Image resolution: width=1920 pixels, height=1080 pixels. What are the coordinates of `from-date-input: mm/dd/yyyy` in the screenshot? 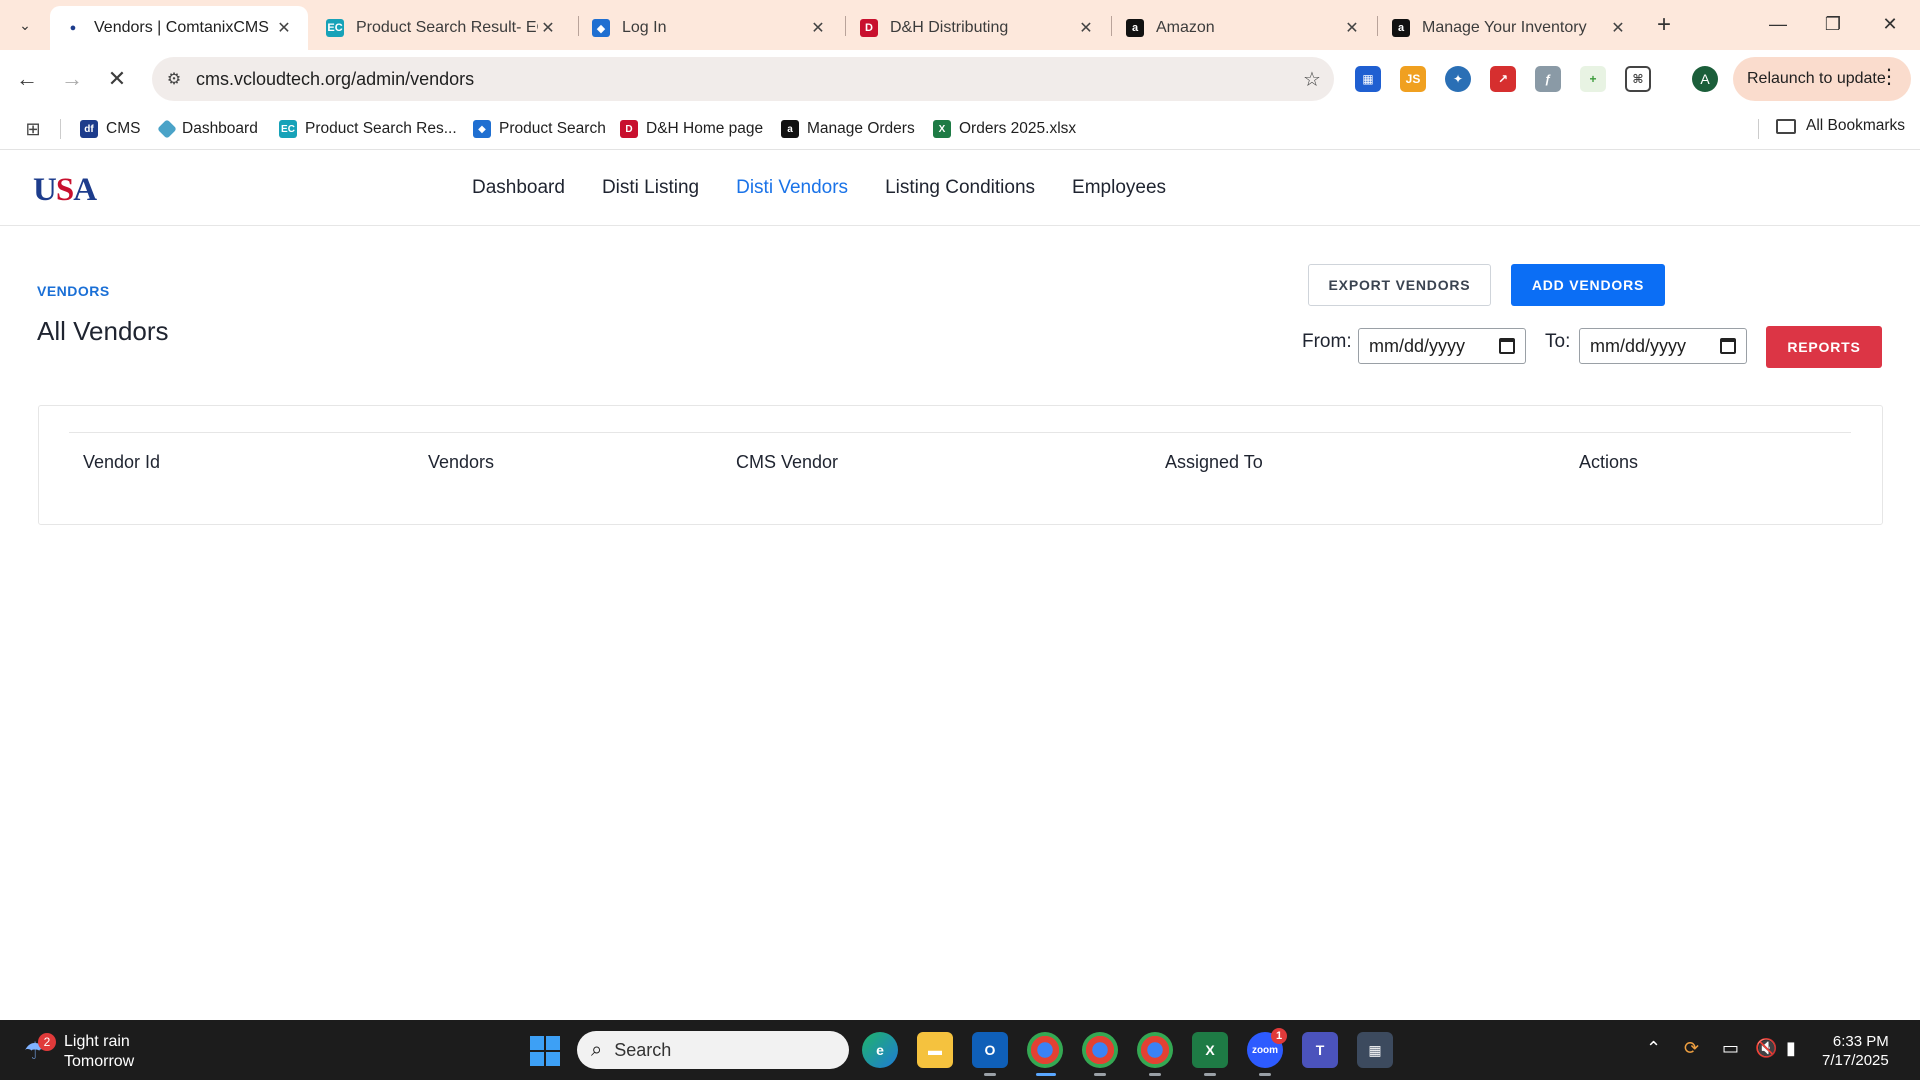 It's located at (1442, 346).